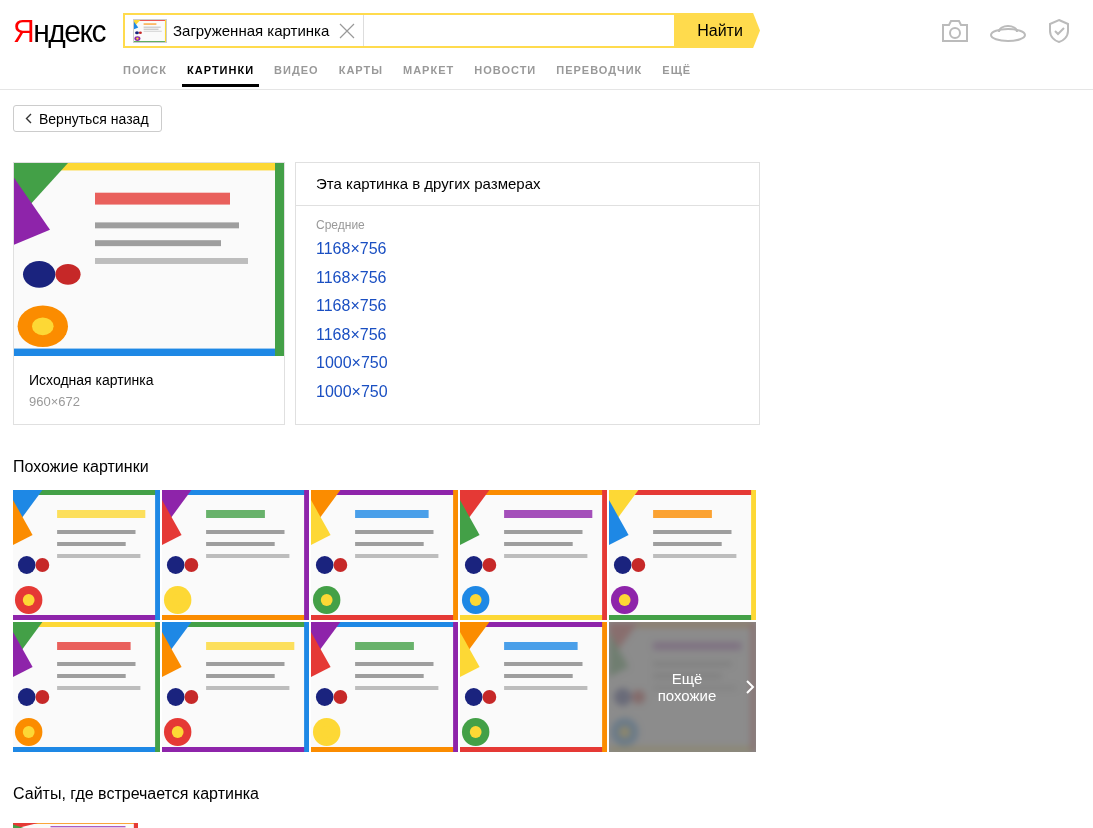  What do you see at coordinates (717, 30) in the screenshot?
I see `search-button: Найти` at bounding box center [717, 30].